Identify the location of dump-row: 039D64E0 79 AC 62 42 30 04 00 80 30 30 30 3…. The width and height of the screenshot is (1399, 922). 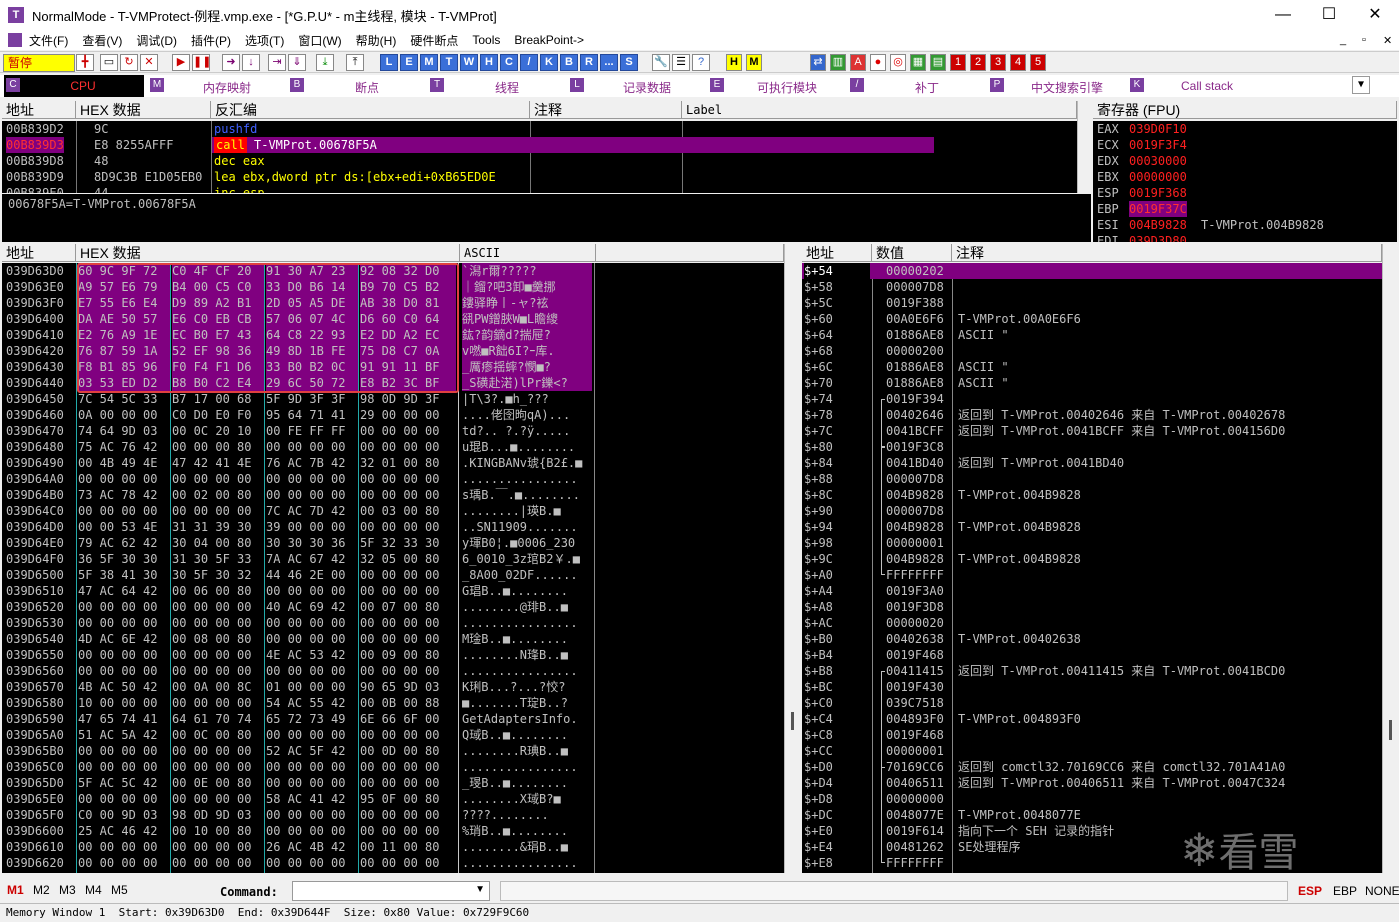
(393, 543).